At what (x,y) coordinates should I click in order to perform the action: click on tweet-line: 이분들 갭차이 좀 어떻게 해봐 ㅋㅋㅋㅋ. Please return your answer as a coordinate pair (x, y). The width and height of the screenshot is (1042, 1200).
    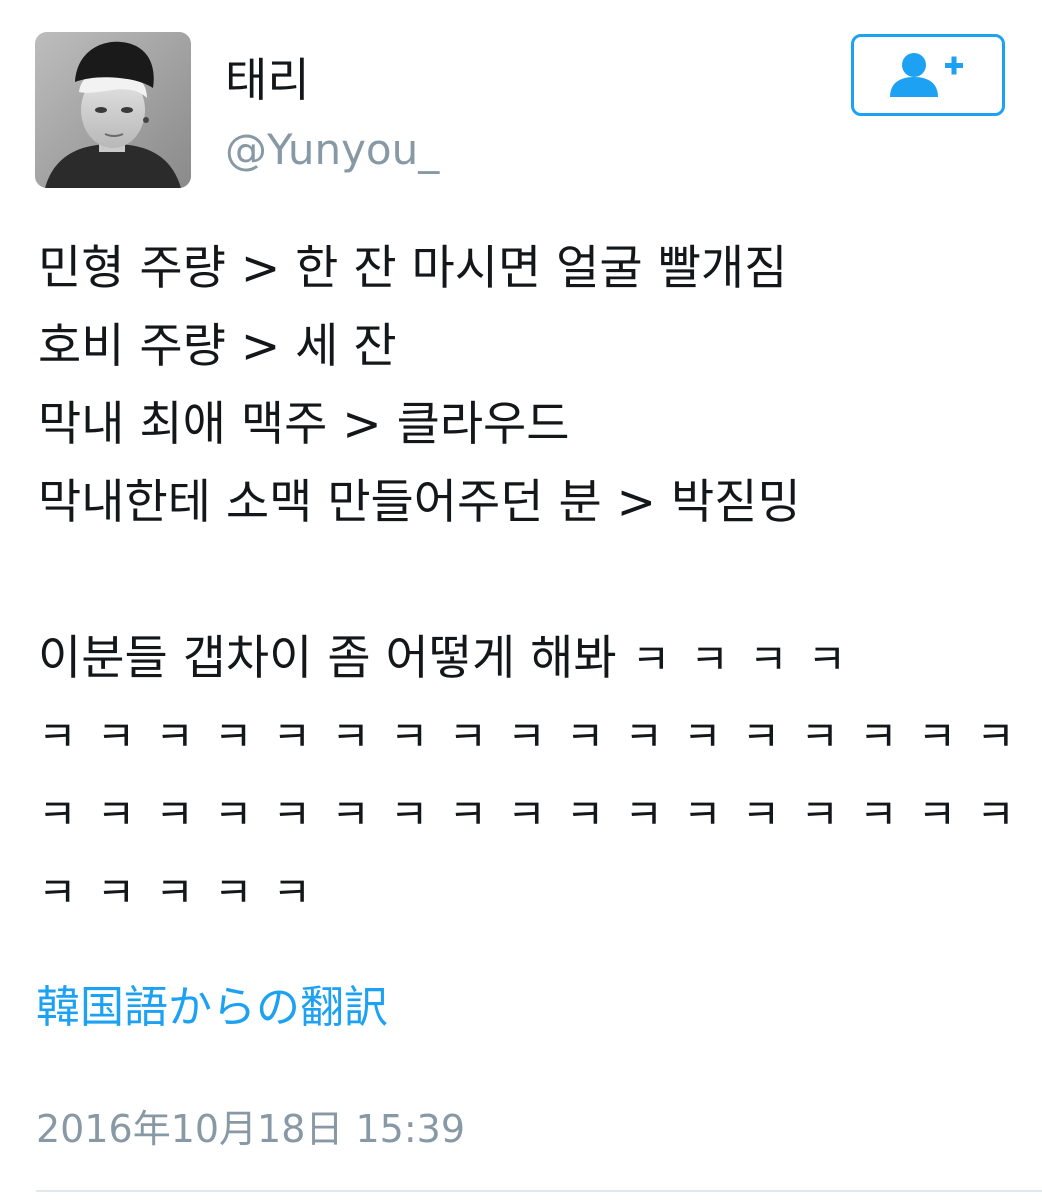
    Looking at the image, I should click on (523, 659).